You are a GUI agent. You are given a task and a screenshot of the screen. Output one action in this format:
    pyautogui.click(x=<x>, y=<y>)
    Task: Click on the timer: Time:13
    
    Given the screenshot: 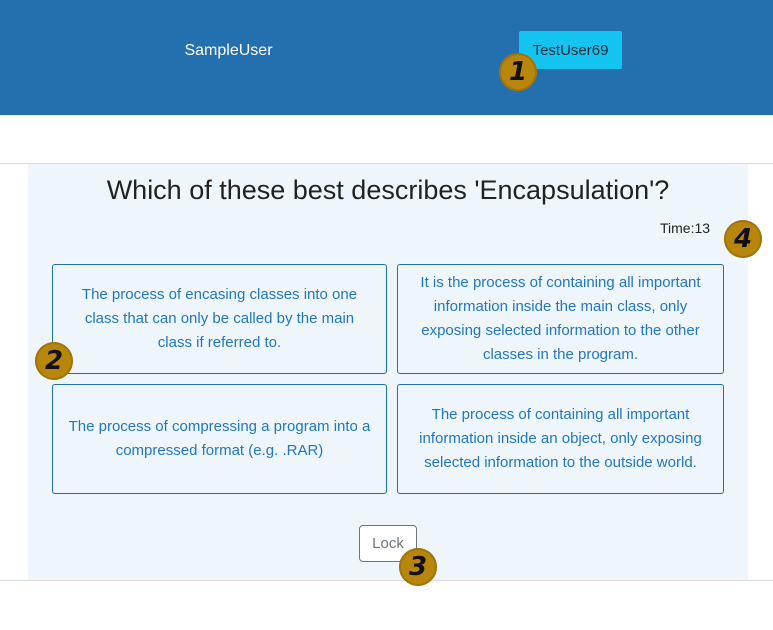 What is the action you would take?
    pyautogui.click(x=685, y=228)
    